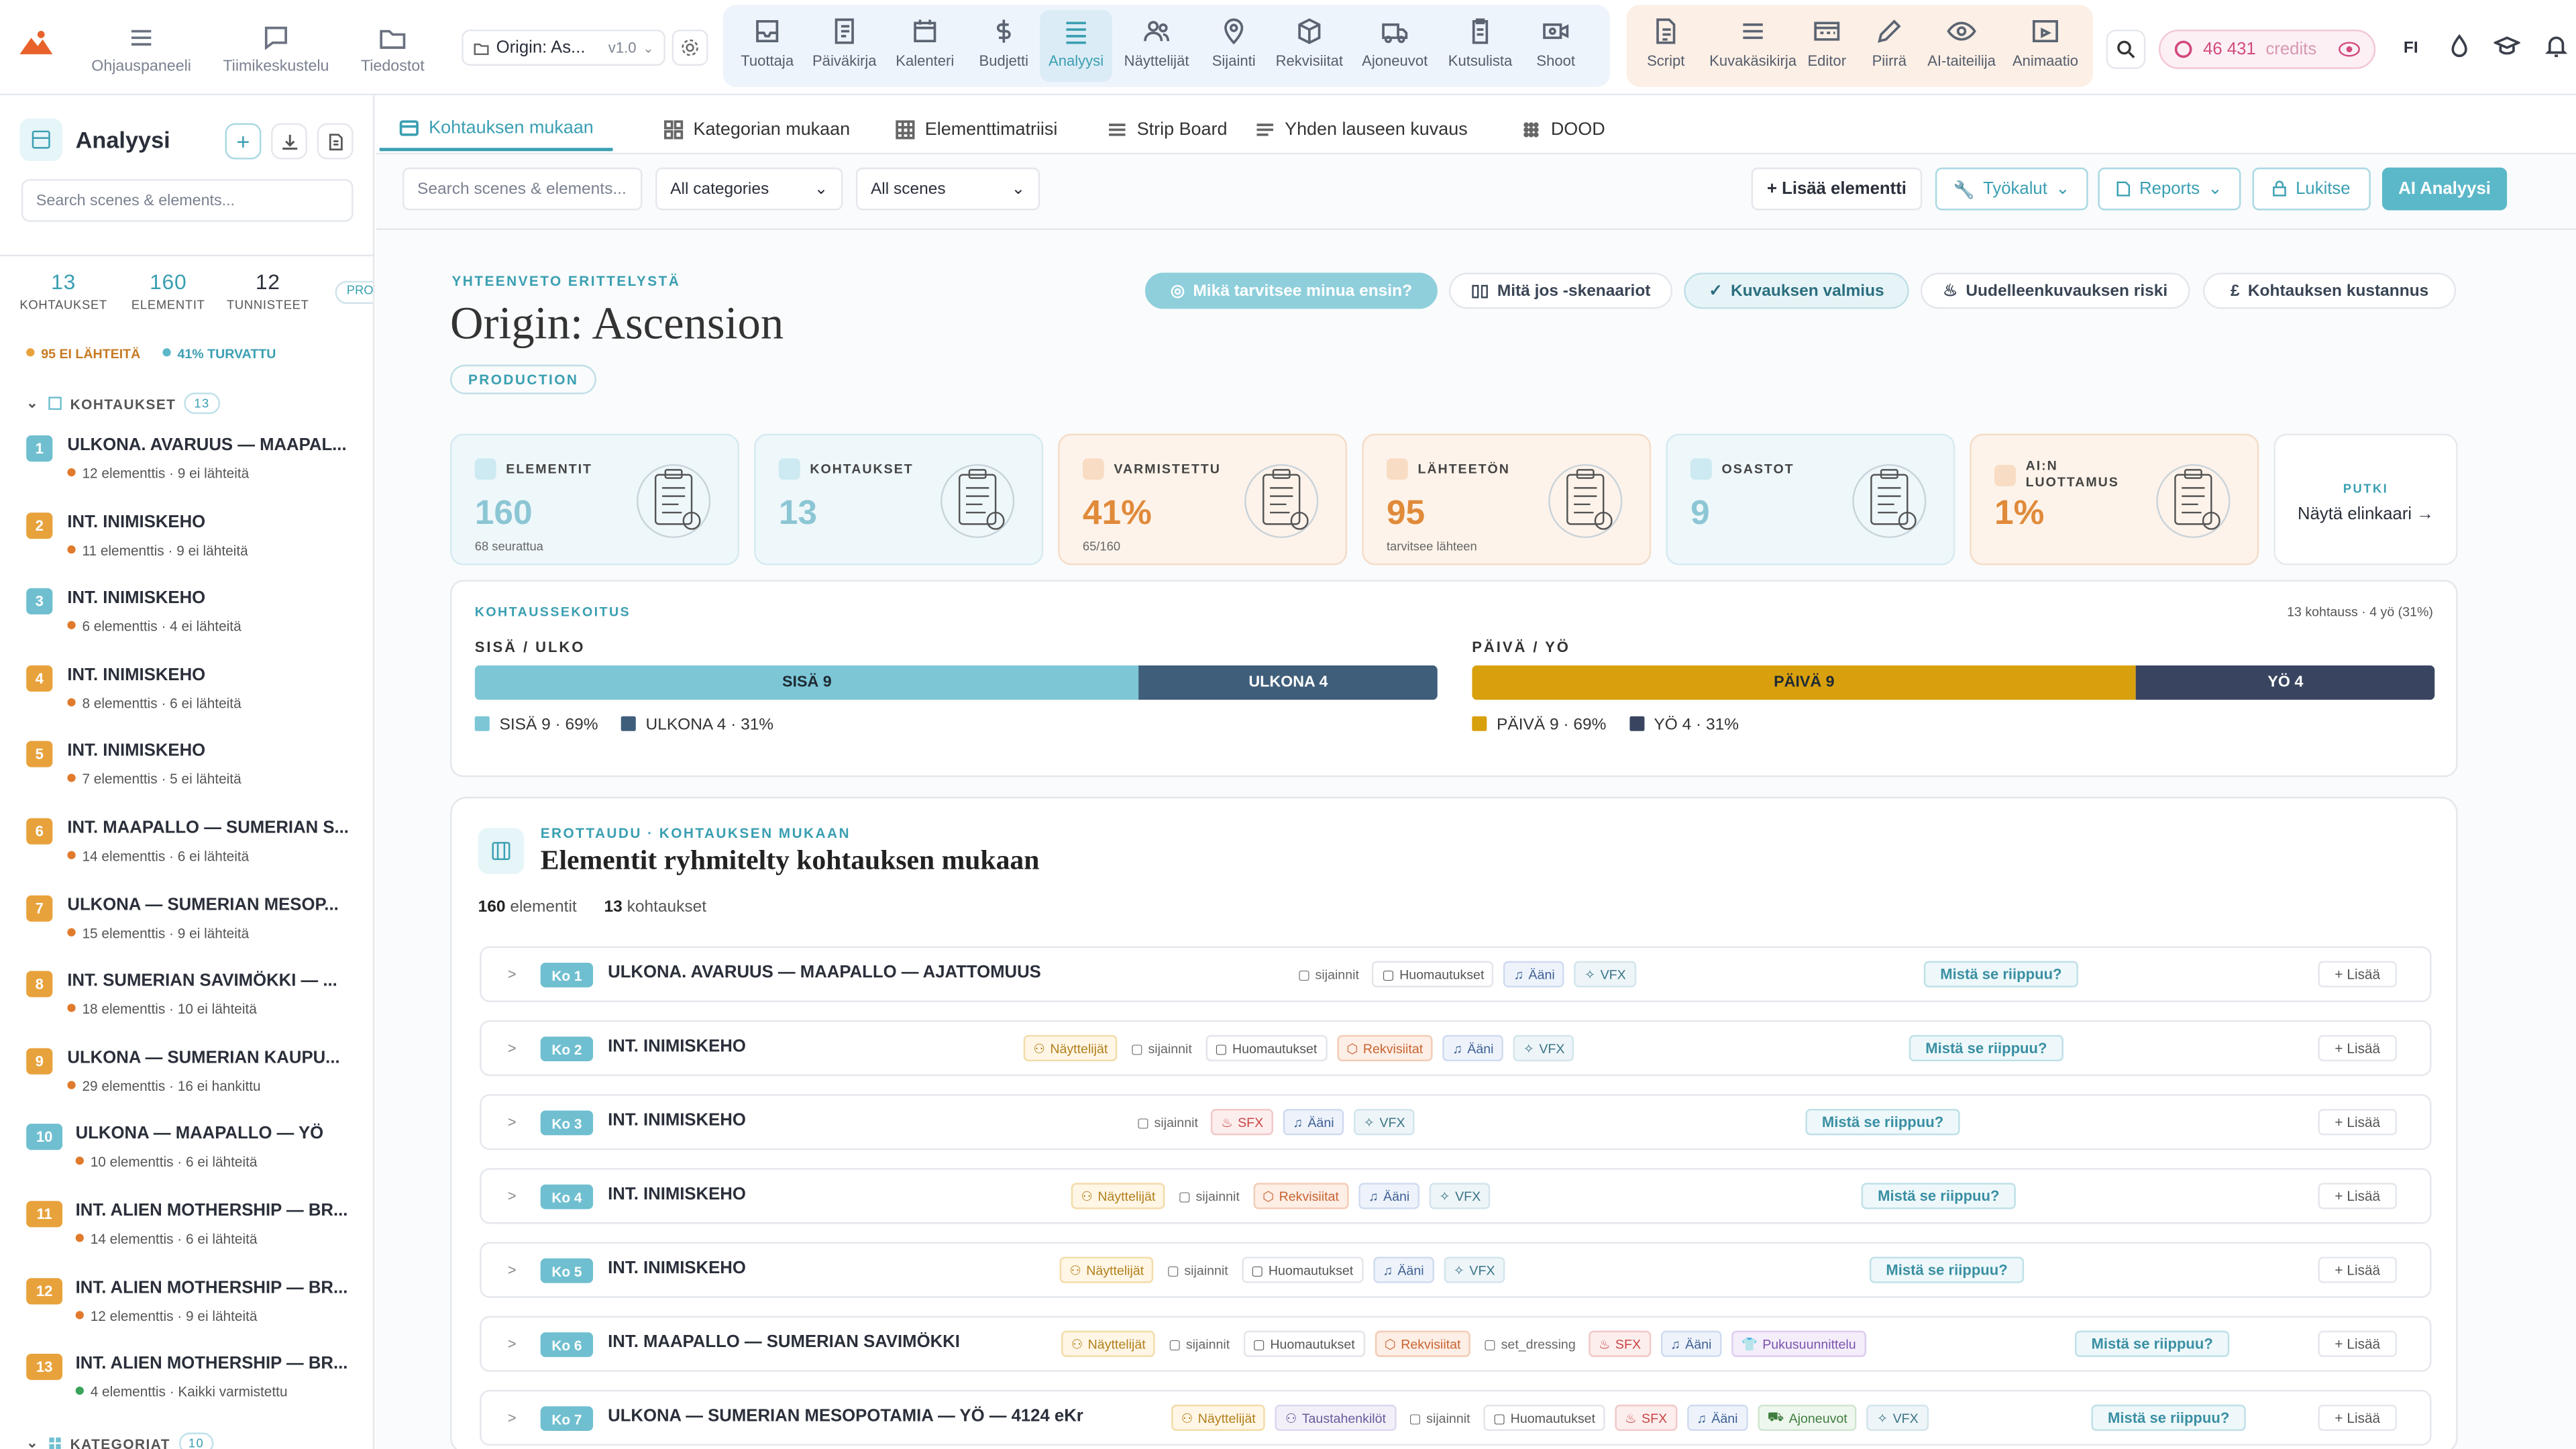  I want to click on tab-lines: Yhden lauseen kuvaus, so click(1361, 130).